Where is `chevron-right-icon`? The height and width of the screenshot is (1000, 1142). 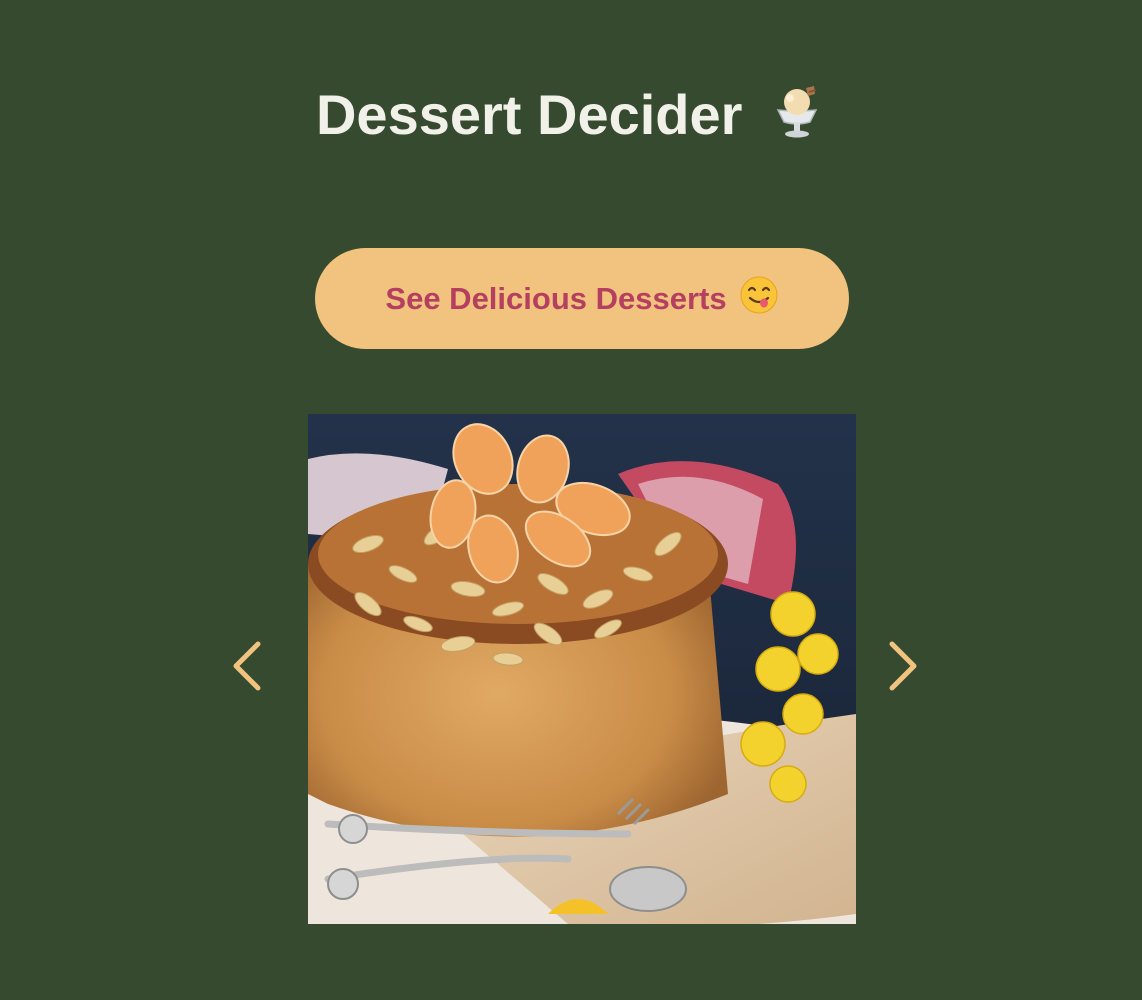 chevron-right-icon is located at coordinates (903, 666).